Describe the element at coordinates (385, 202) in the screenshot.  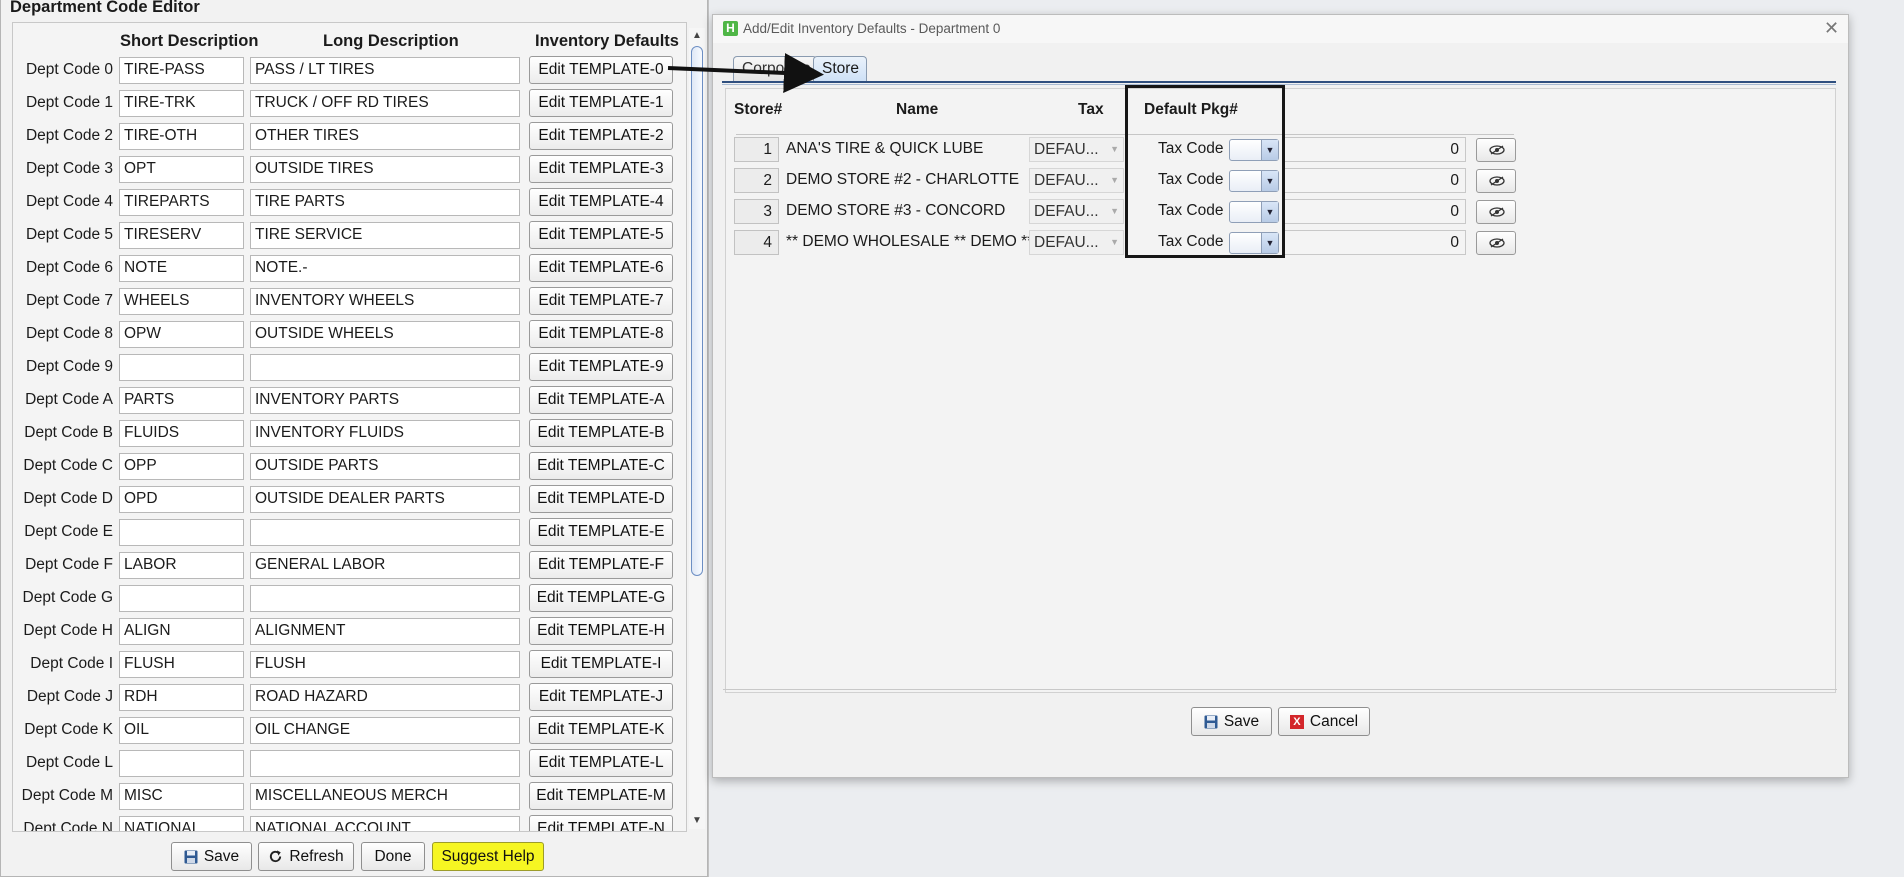
I see `long-description-input: TIRE PARTS` at that location.